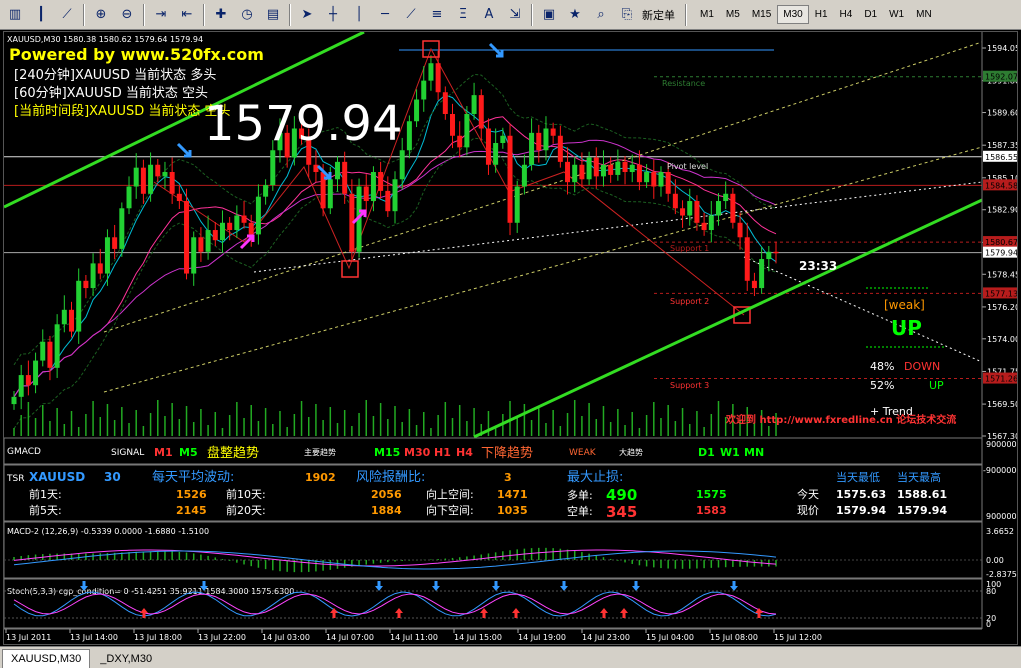 The height and width of the screenshot is (668, 1021). What do you see at coordinates (870, 14) in the screenshot?
I see `timeframe-d1: D1` at bounding box center [870, 14].